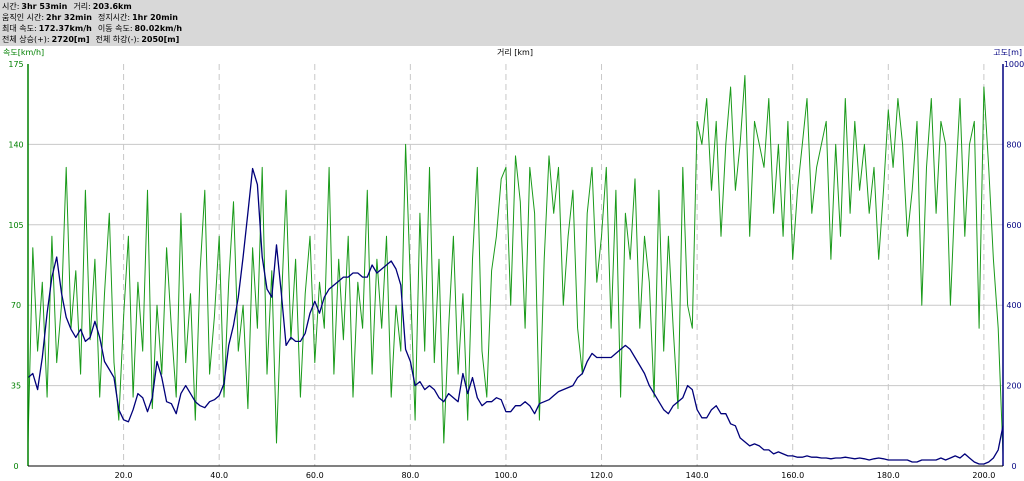 The image size is (1024, 481). I want to click on x-tick-label: 200.0, so click(983, 475).